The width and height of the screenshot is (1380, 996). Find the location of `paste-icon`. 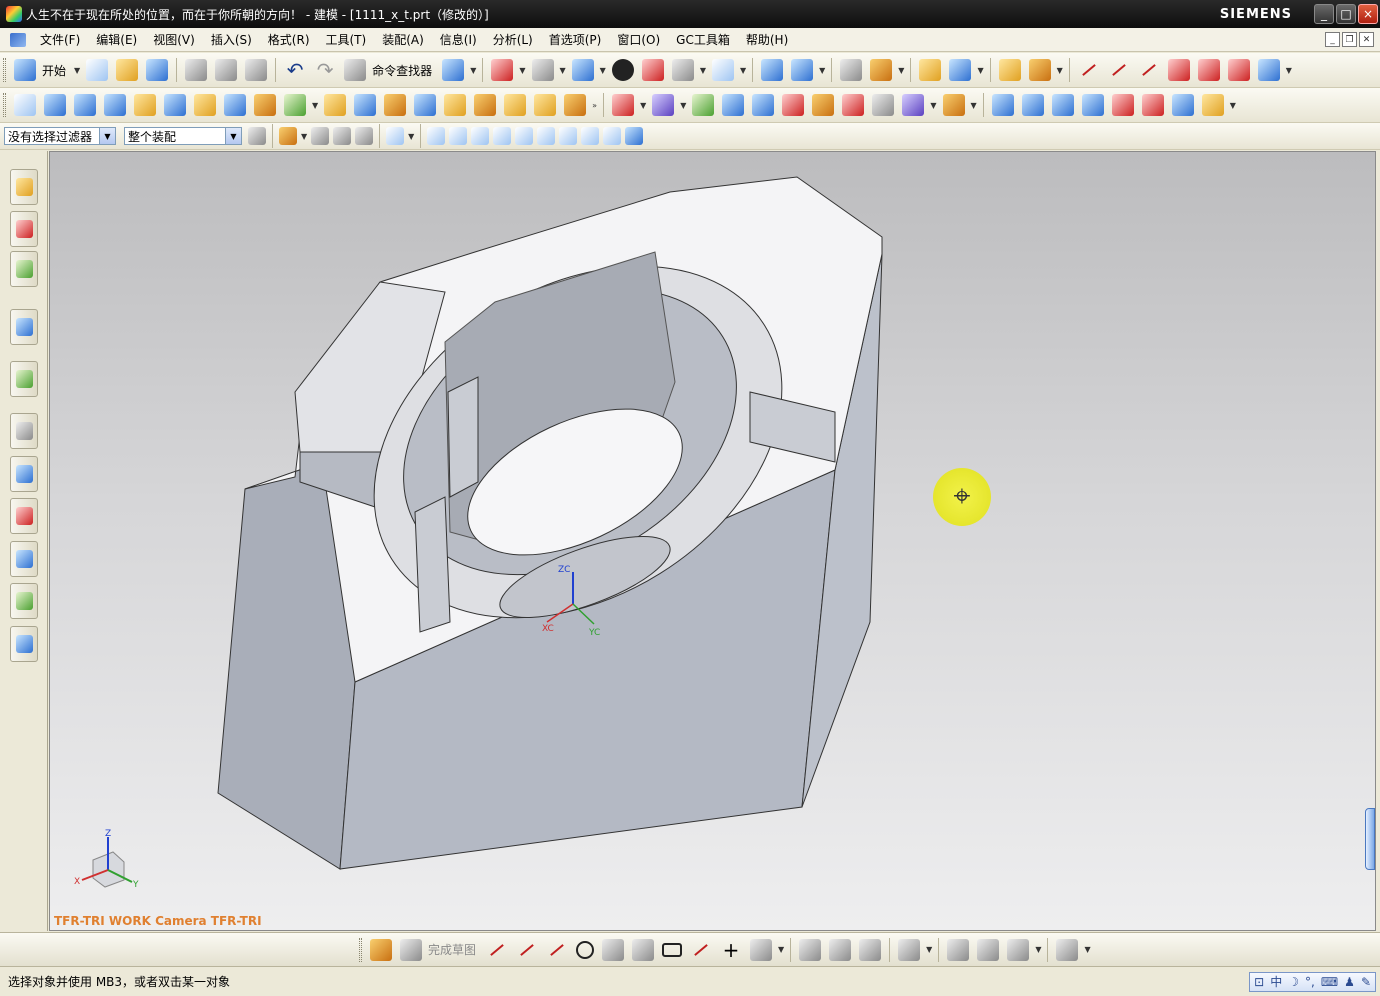

paste-icon is located at coordinates (256, 70).